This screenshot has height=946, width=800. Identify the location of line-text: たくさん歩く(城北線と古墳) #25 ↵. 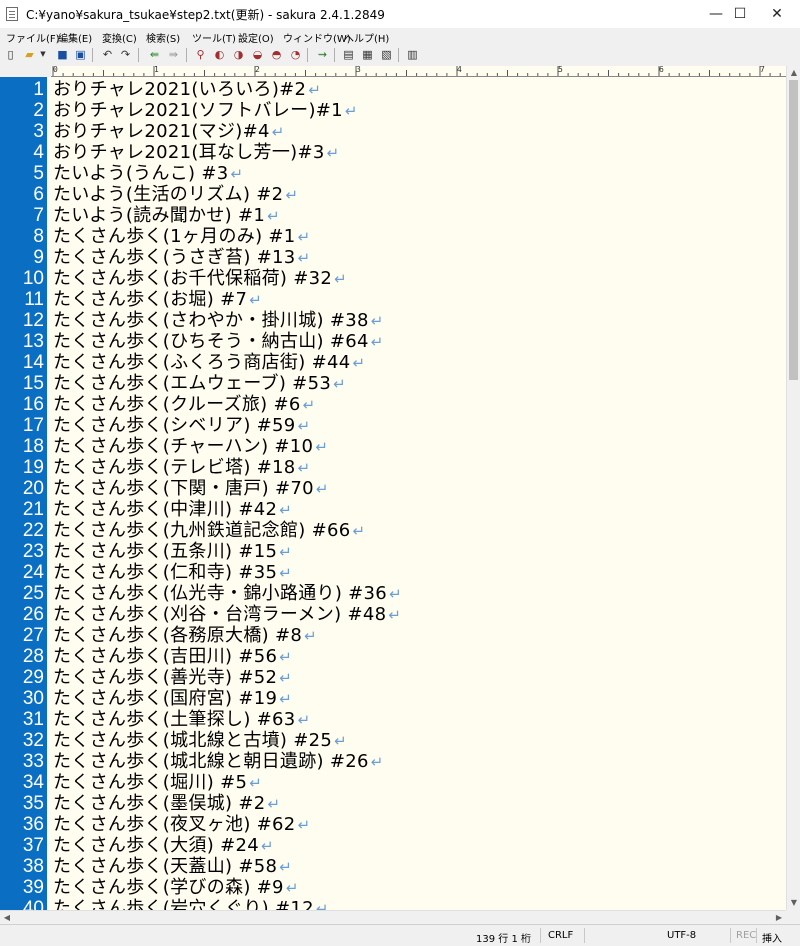
(200, 741).